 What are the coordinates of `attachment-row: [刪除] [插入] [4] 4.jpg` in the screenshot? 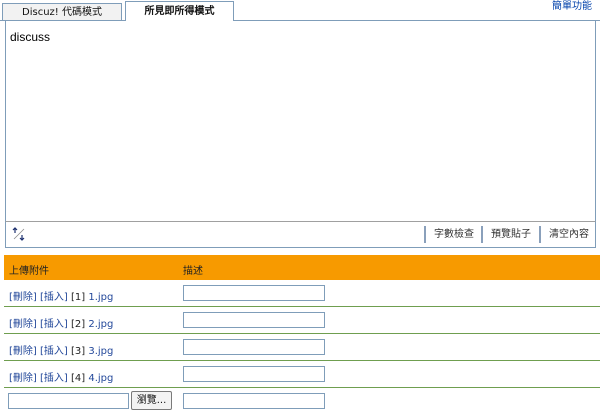 It's located at (302, 374).